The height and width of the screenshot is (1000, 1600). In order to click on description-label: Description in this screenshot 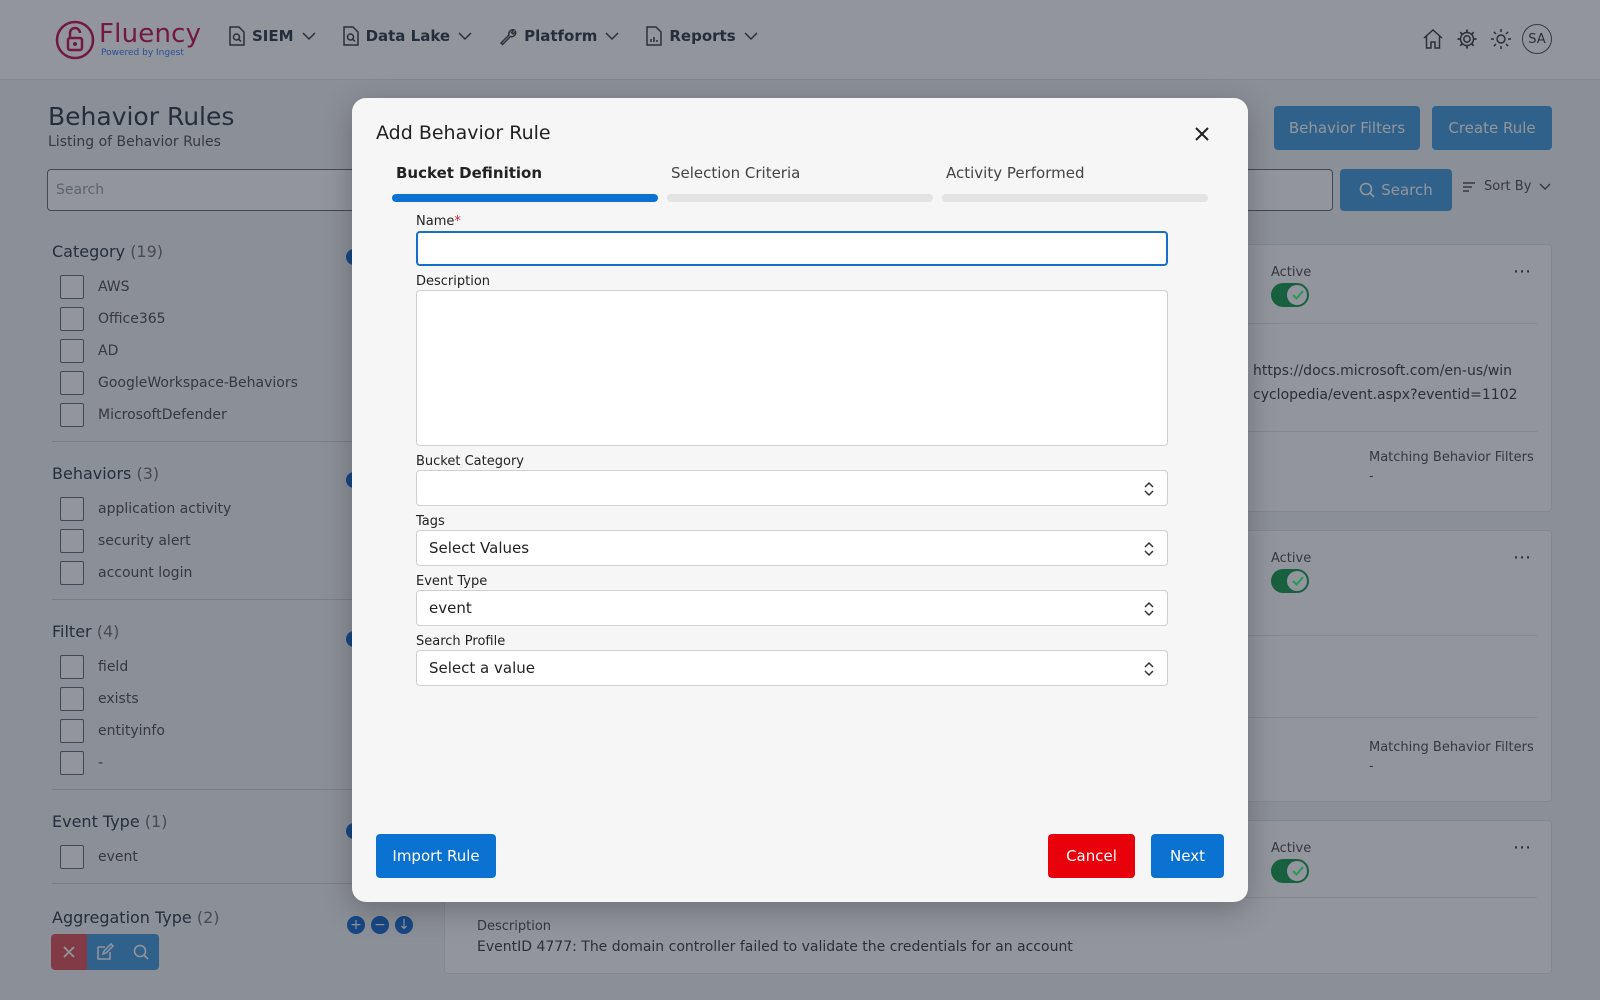, I will do `click(453, 281)`.